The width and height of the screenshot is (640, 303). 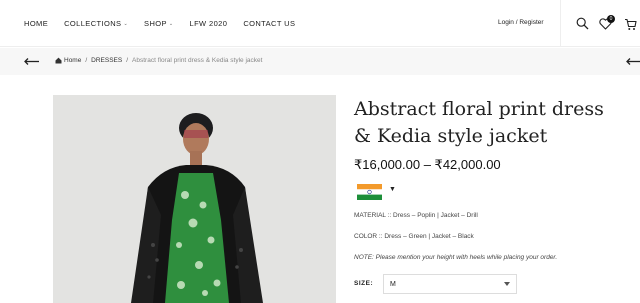 What do you see at coordinates (560, 23) in the screenshot?
I see `header-divider` at bounding box center [560, 23].